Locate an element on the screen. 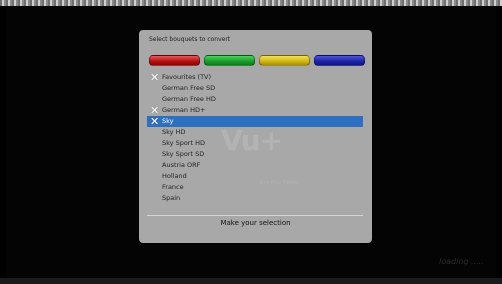  bouquet-label: Austria ORF is located at coordinates (181, 165).